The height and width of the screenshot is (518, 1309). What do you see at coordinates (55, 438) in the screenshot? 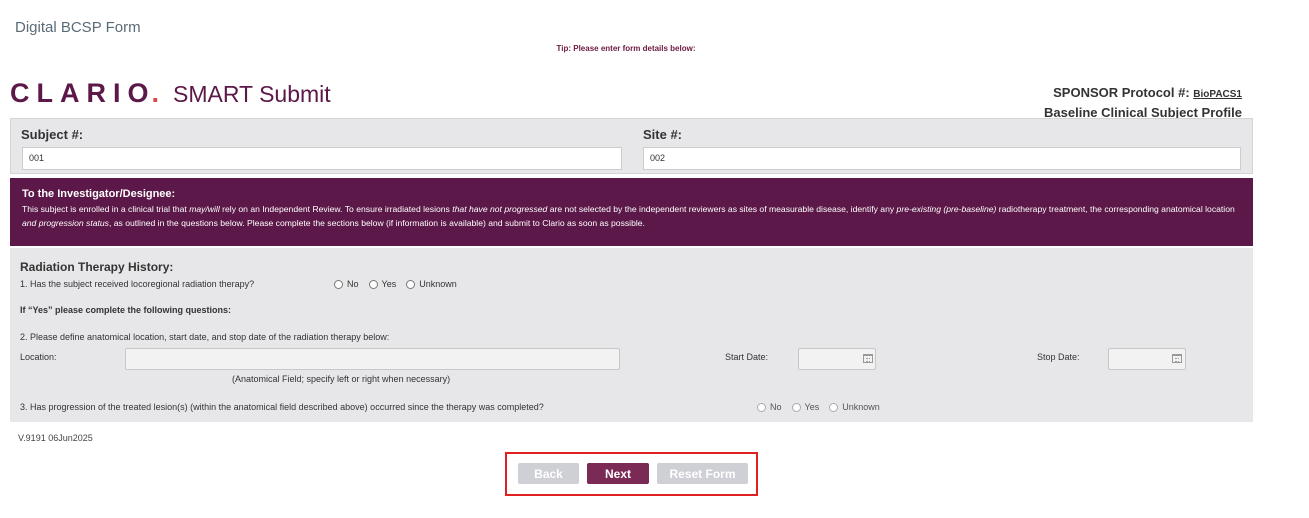
I see `version-text: V.9191 06Jun2025` at bounding box center [55, 438].